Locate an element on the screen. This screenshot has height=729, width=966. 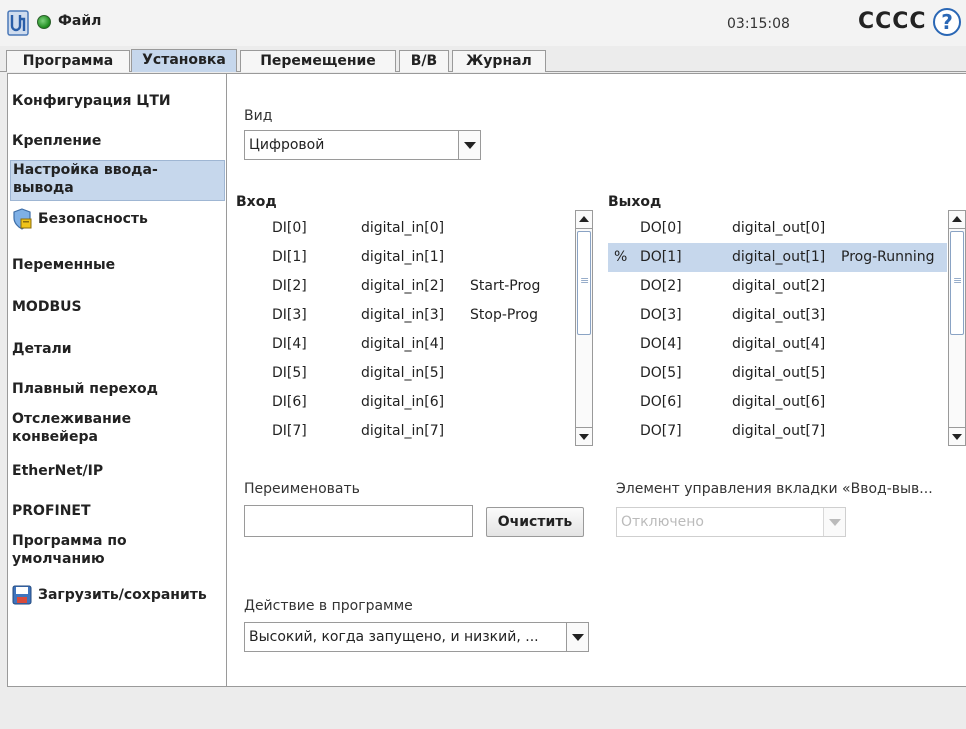
tab-control-select: Отключено is located at coordinates (731, 522).